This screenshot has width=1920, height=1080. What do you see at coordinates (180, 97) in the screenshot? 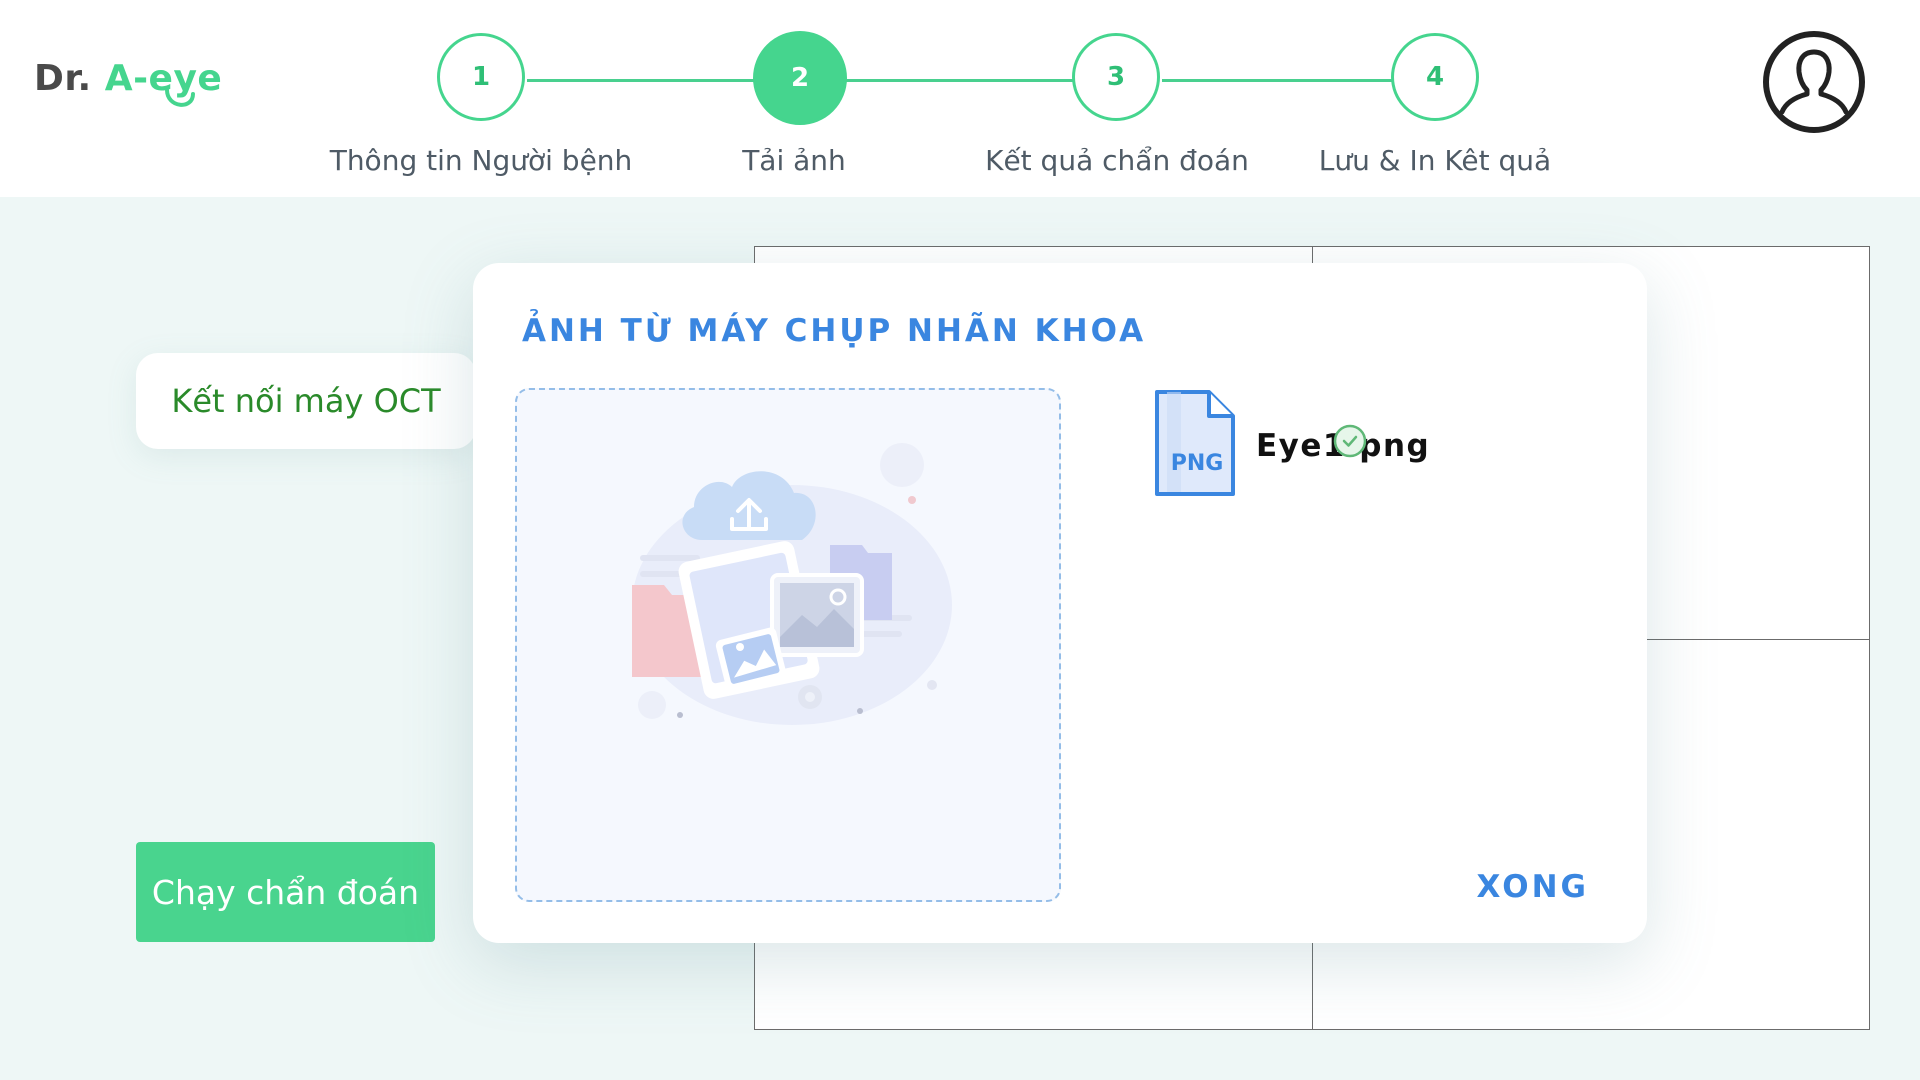
I see `stethoscope-icon` at bounding box center [180, 97].